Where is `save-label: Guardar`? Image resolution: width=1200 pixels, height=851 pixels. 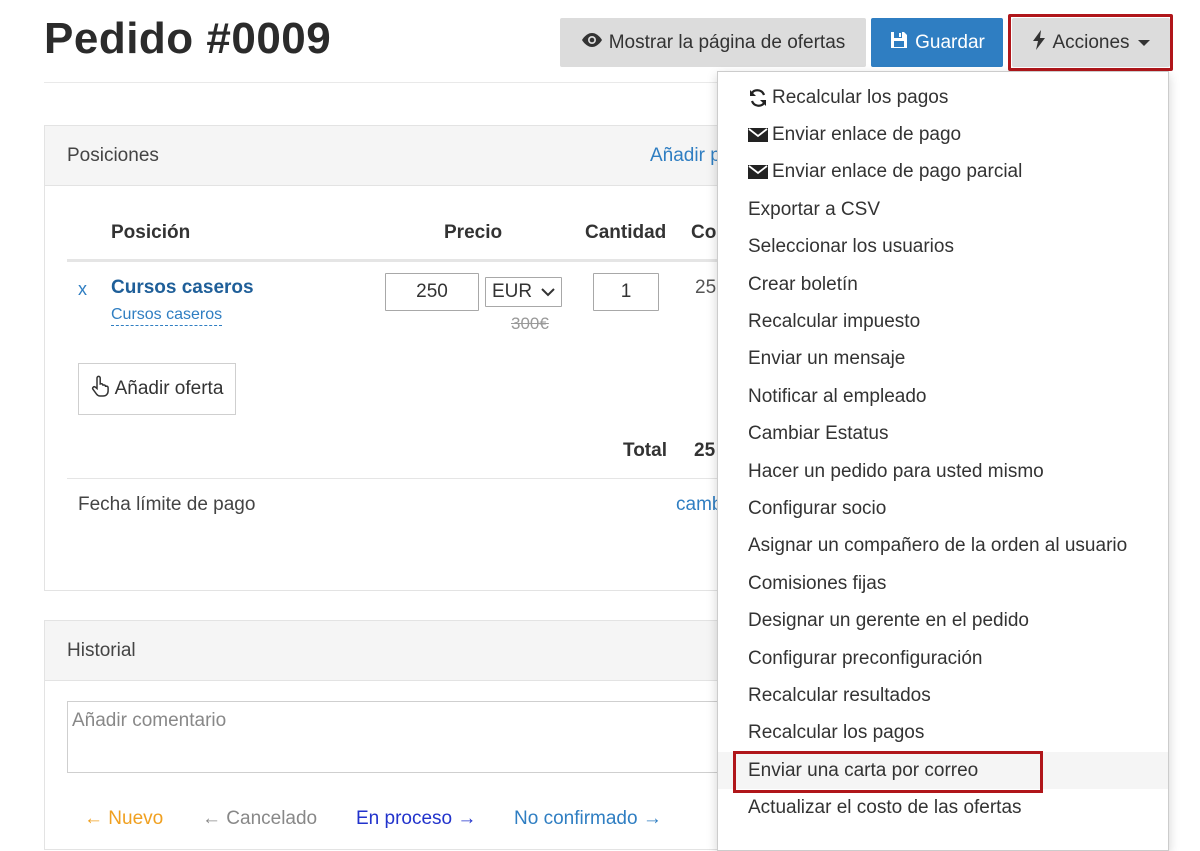
save-label: Guardar is located at coordinates (950, 42).